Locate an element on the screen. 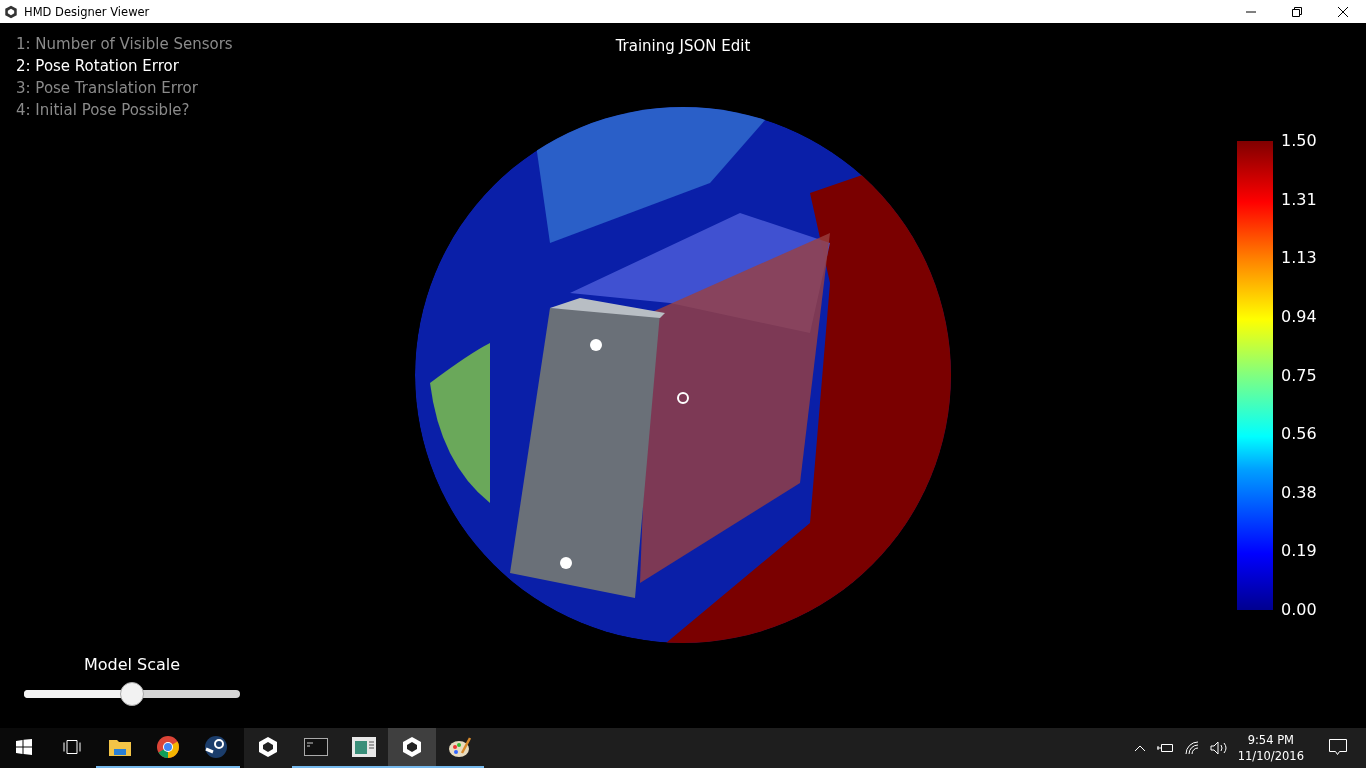 The width and height of the screenshot is (1366, 768). taskbar-app-button is located at coordinates (412, 748).